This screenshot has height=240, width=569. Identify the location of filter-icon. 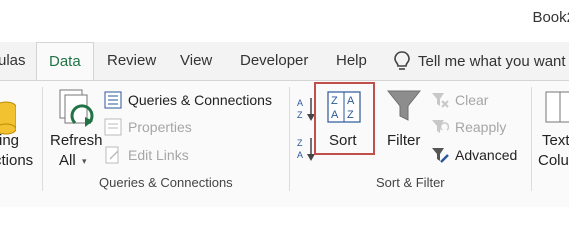
(404, 105).